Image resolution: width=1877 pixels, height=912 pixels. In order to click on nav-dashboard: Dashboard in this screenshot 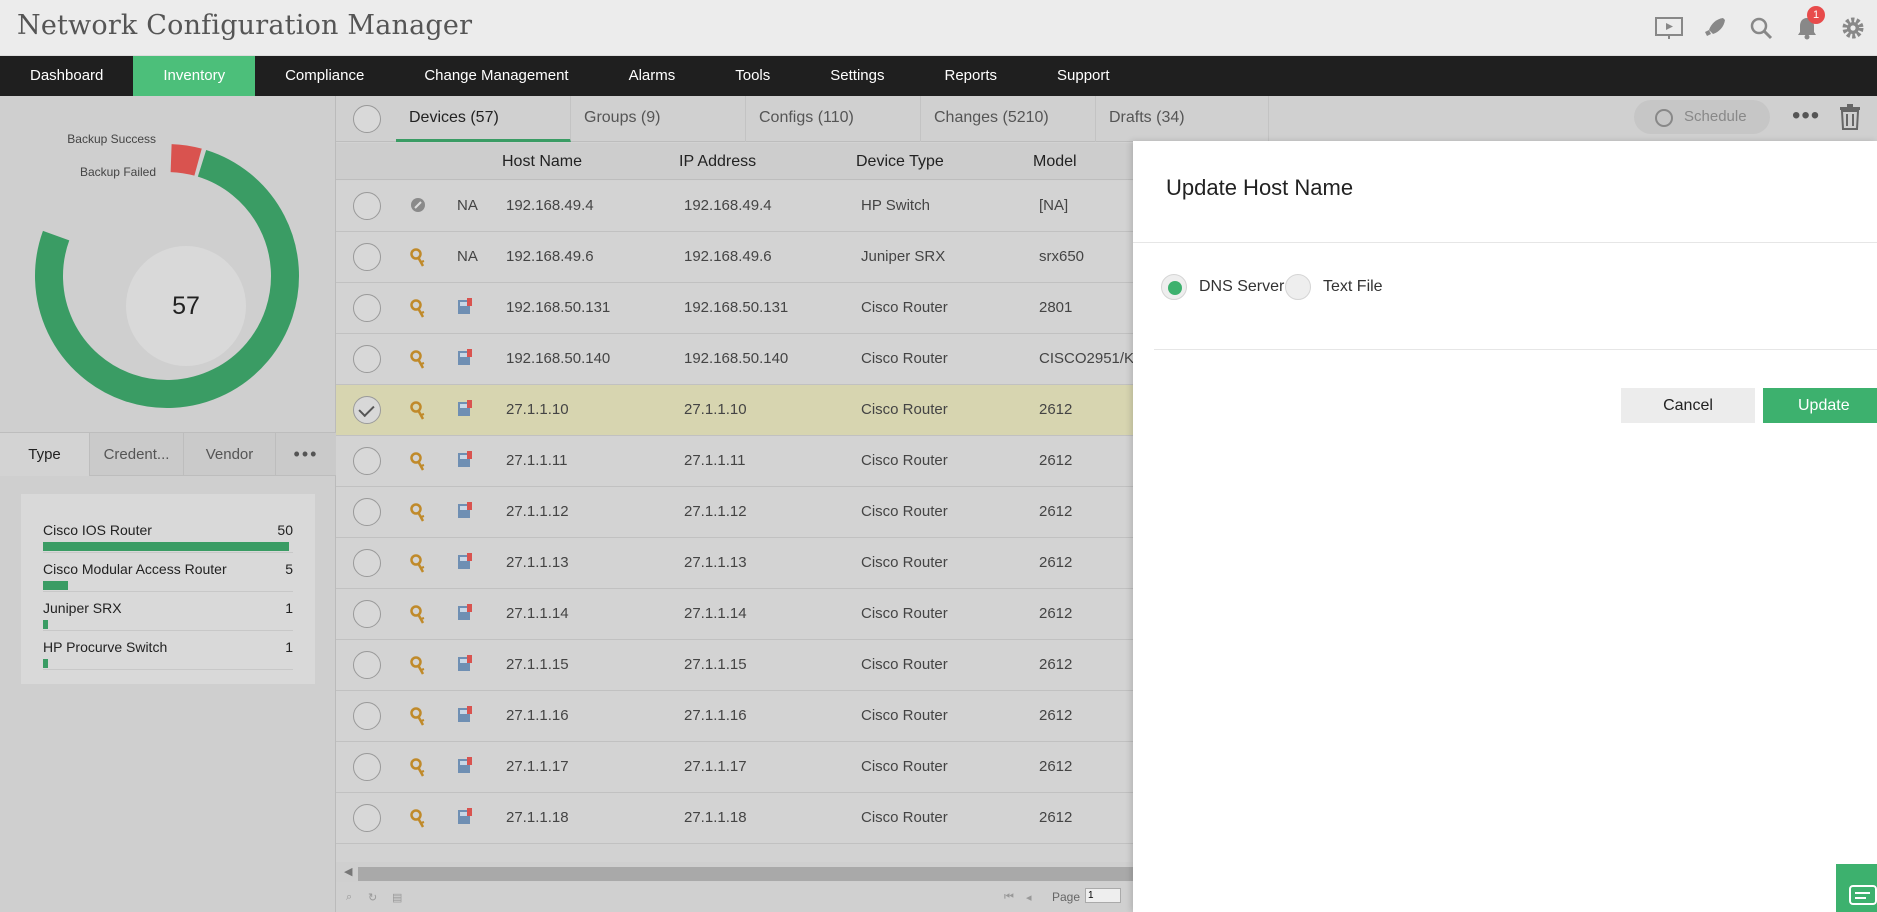, I will do `click(66, 76)`.